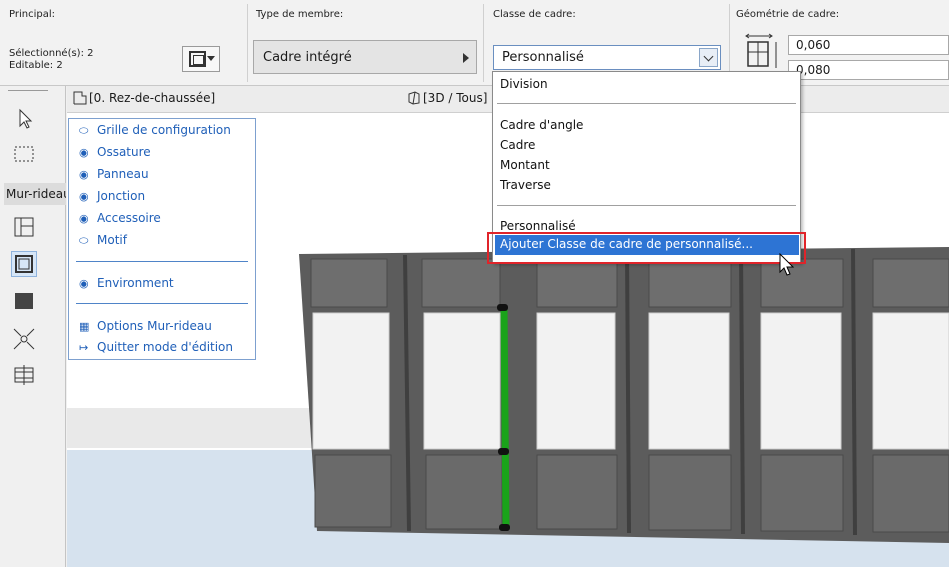 The height and width of the screenshot is (567, 949). Describe the element at coordinates (813, 45) in the screenshot. I see `frame-width-value: 0,060` at that location.